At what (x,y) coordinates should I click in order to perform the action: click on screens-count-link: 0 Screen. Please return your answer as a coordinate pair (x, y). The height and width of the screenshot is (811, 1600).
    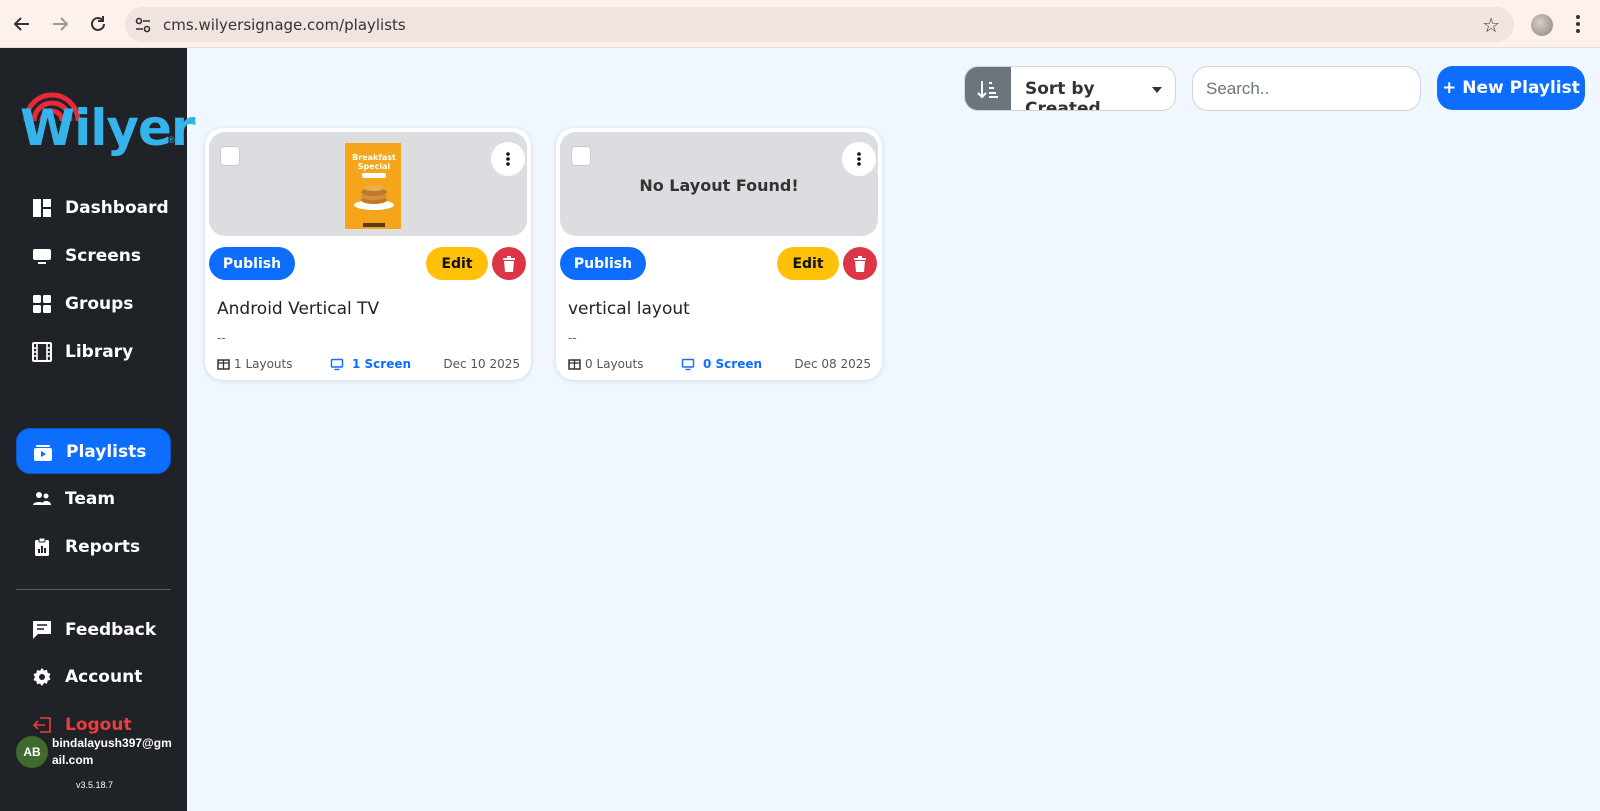
    Looking at the image, I should click on (721, 364).